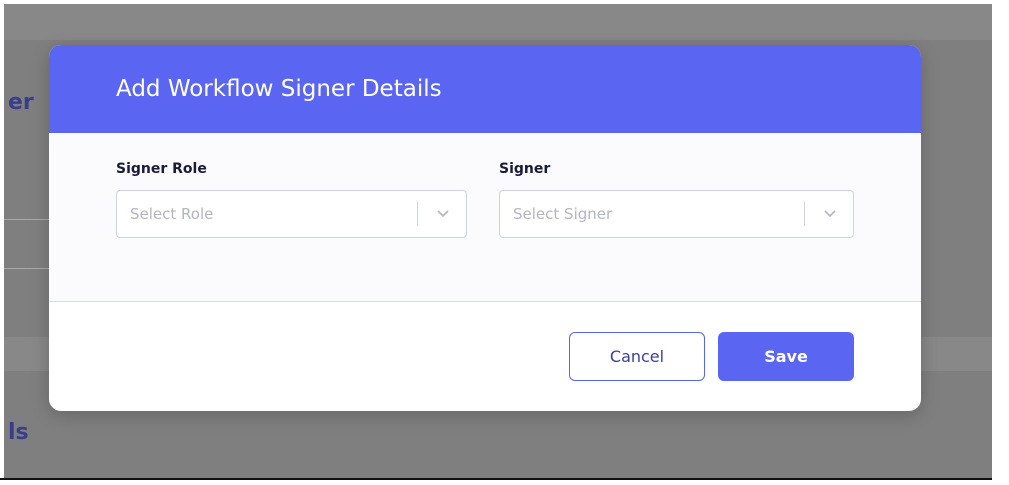 This screenshot has height=485, width=1009. What do you see at coordinates (496, 479) in the screenshot?
I see `page-bottom-rule` at bounding box center [496, 479].